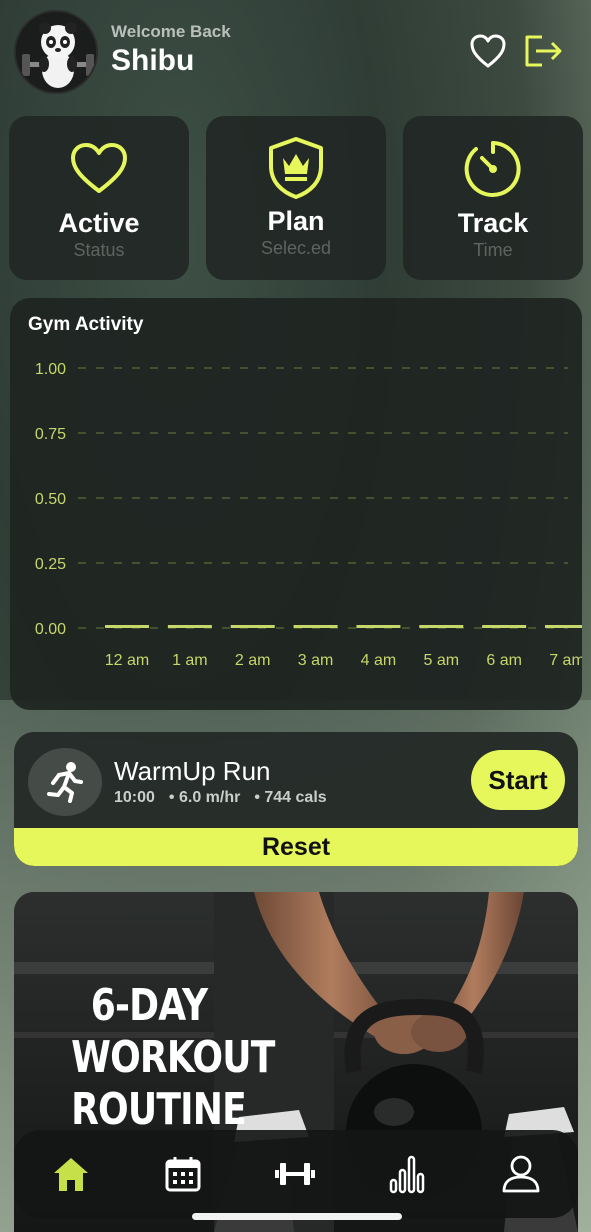 Image resolution: width=591 pixels, height=1232 pixels. What do you see at coordinates (50, 434) in the screenshot?
I see `y-tick-label: 0.75` at bounding box center [50, 434].